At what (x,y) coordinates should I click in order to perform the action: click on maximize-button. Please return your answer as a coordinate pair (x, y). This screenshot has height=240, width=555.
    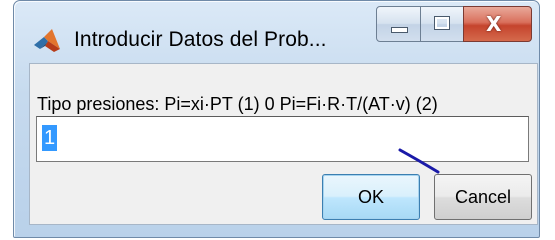
    Looking at the image, I should click on (442, 24).